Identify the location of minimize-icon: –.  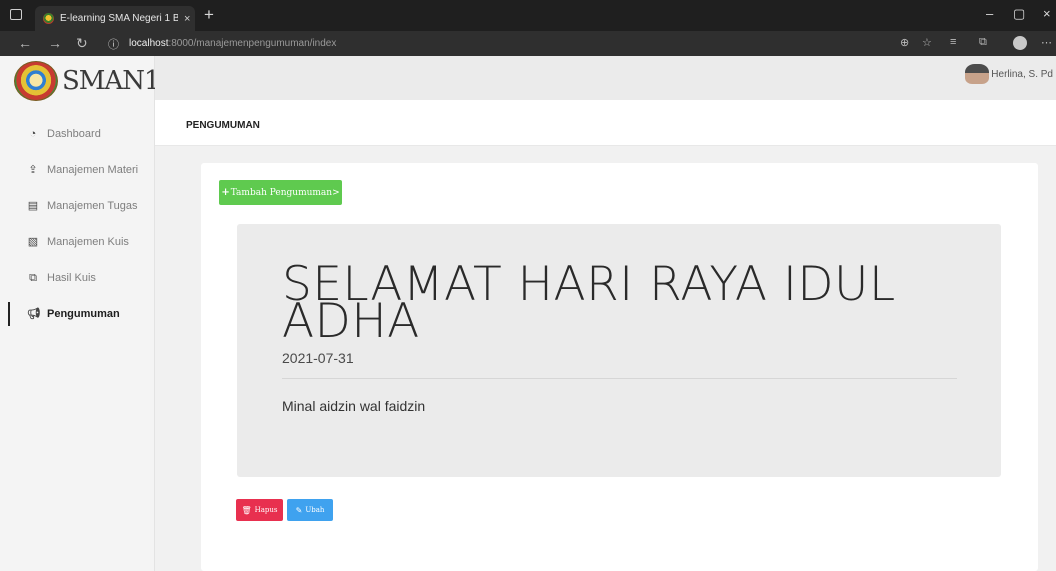
(989, 13).